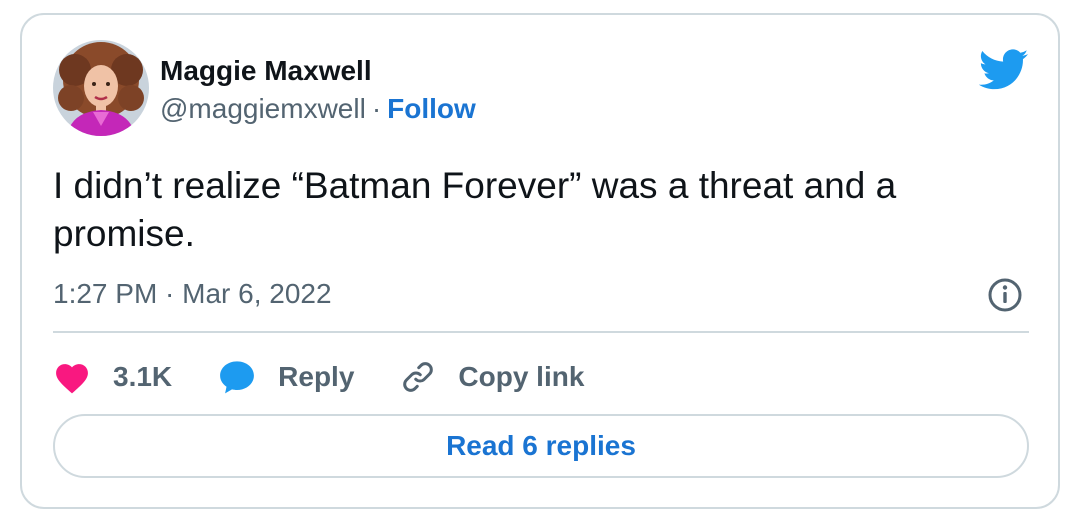 The image size is (1080, 532). I want to click on author-name: Maggie Maxwell, so click(266, 71).